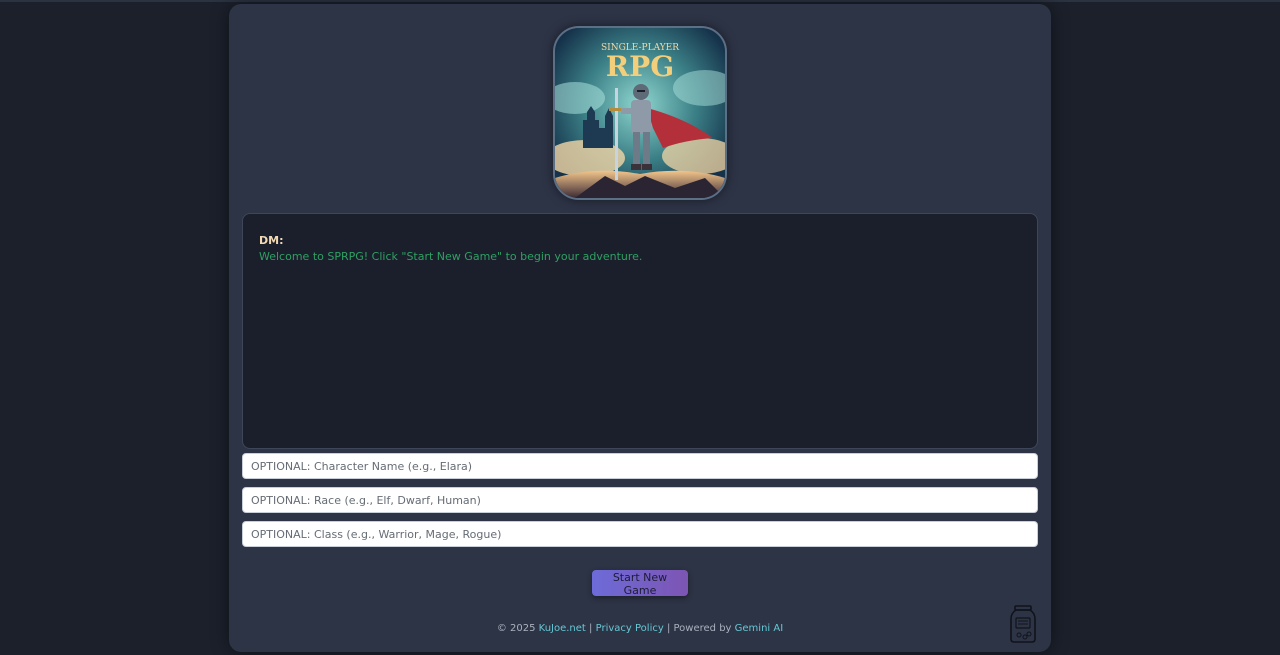  Describe the element at coordinates (516, 628) in the screenshot. I see `copyright-text: © 2025` at that location.